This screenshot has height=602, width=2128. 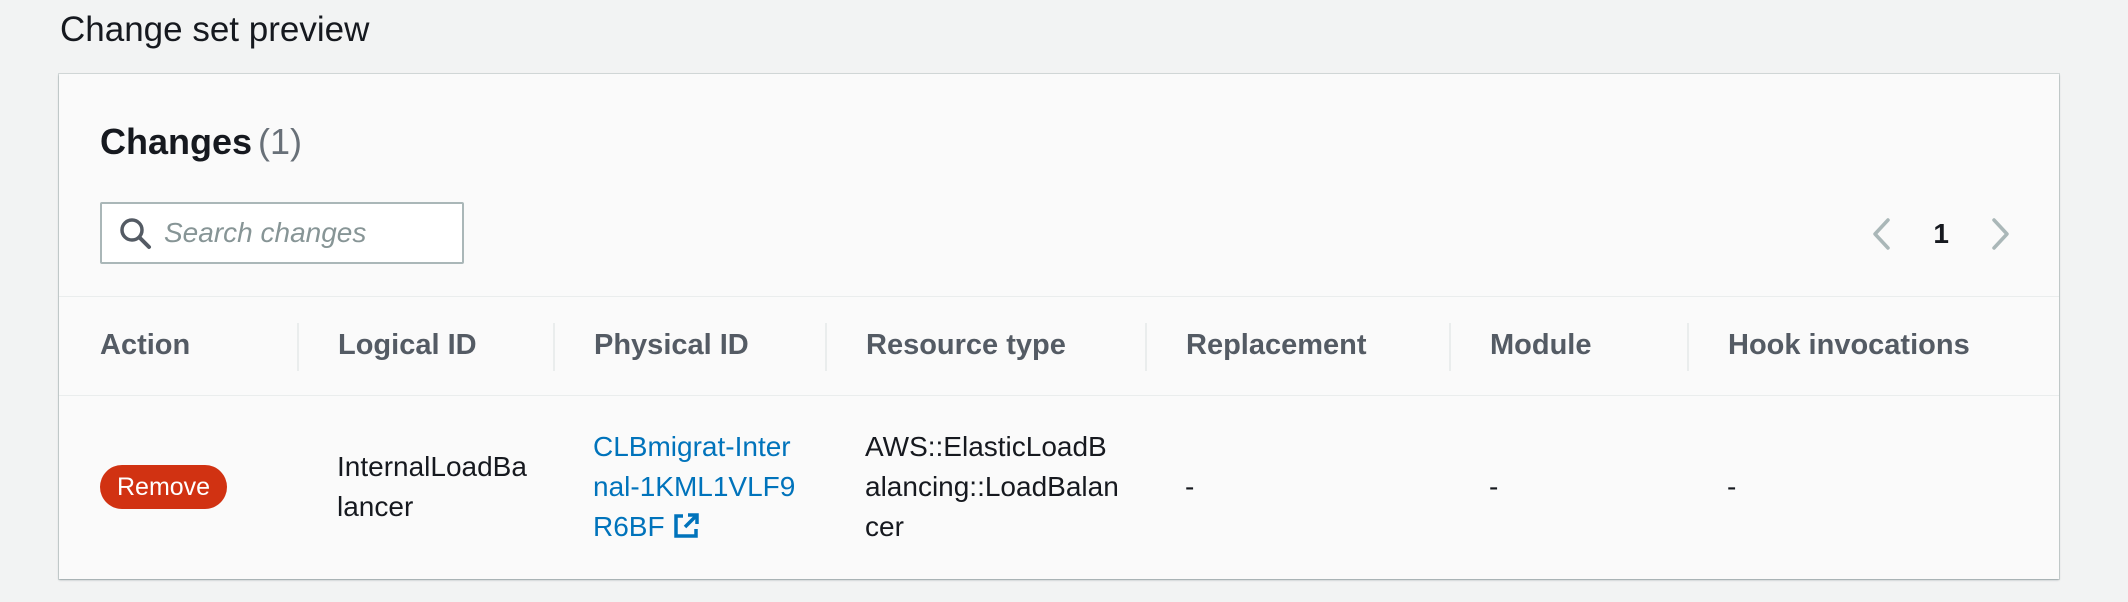 What do you see at coordinates (176, 141) in the screenshot?
I see `changes-title: Changes` at bounding box center [176, 141].